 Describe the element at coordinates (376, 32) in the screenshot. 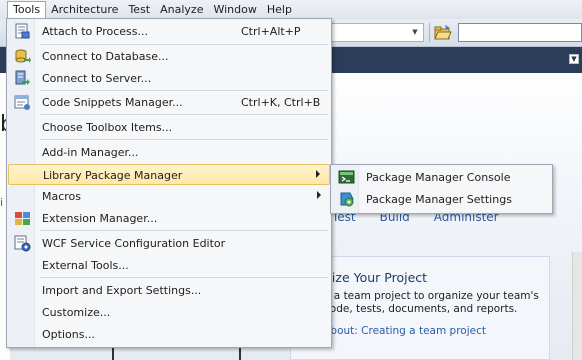

I see `solution-config-combo: ▼` at that location.